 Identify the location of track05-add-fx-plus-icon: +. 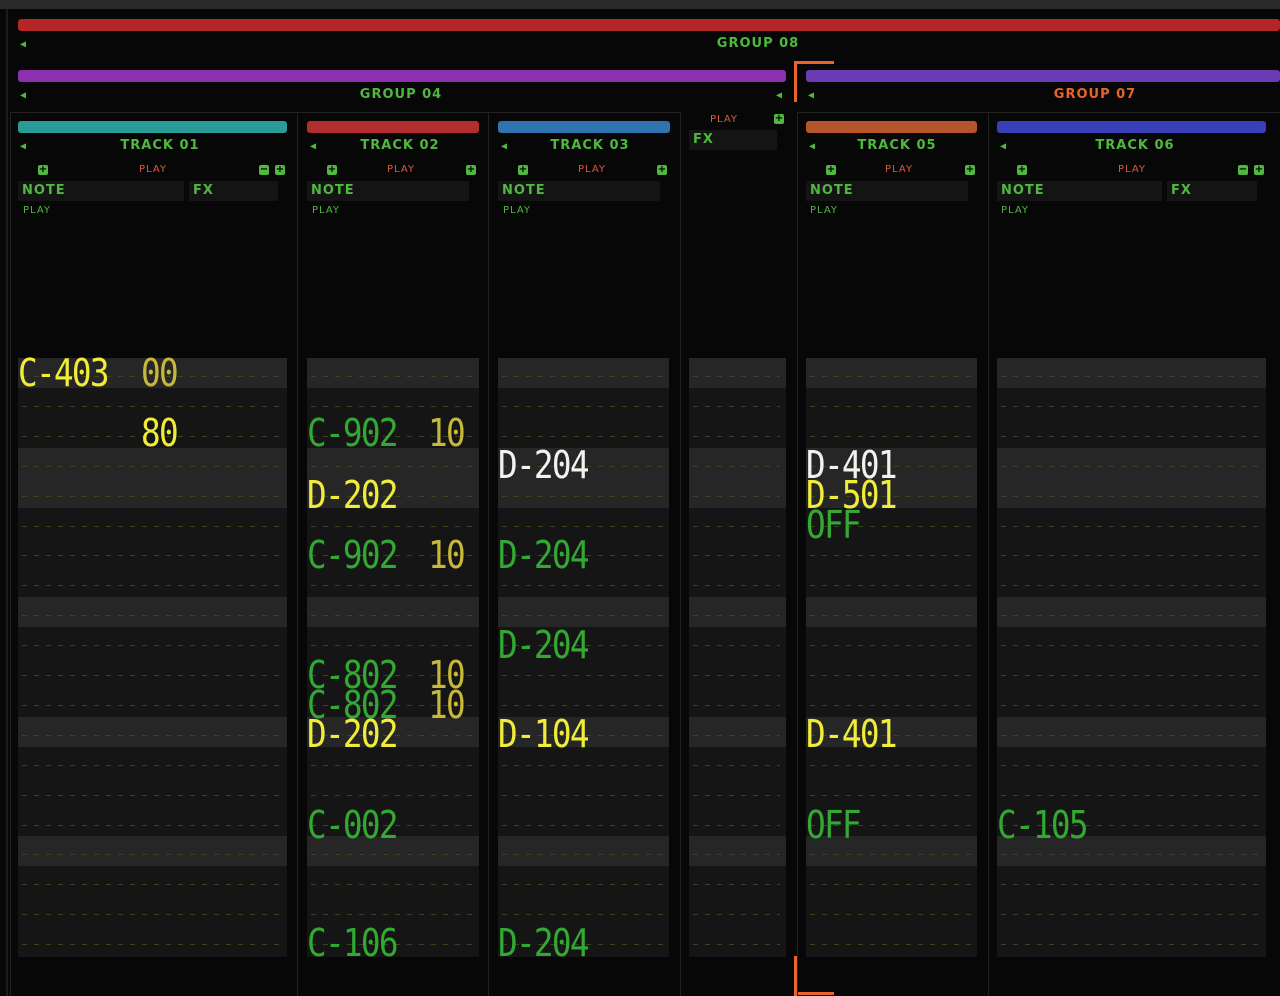
(970, 170).